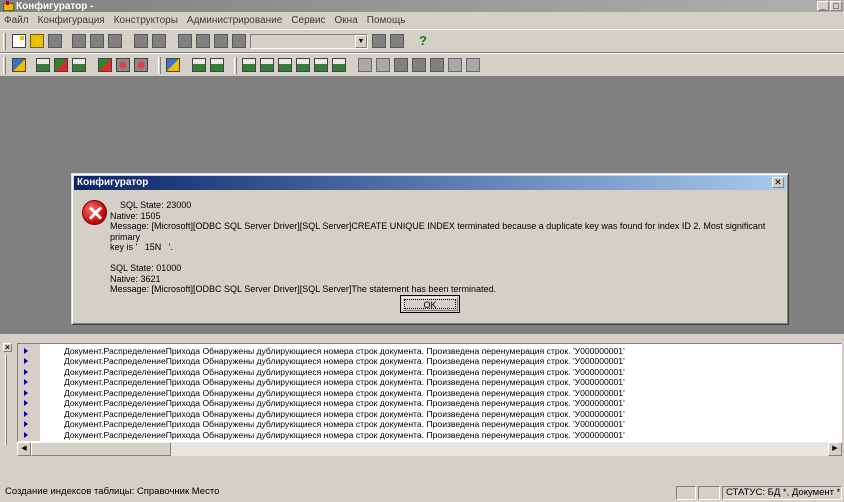 The width and height of the screenshot is (844, 502). Describe the element at coordinates (308, 20) in the screenshot. I see `menu-service: Сервис` at that location.